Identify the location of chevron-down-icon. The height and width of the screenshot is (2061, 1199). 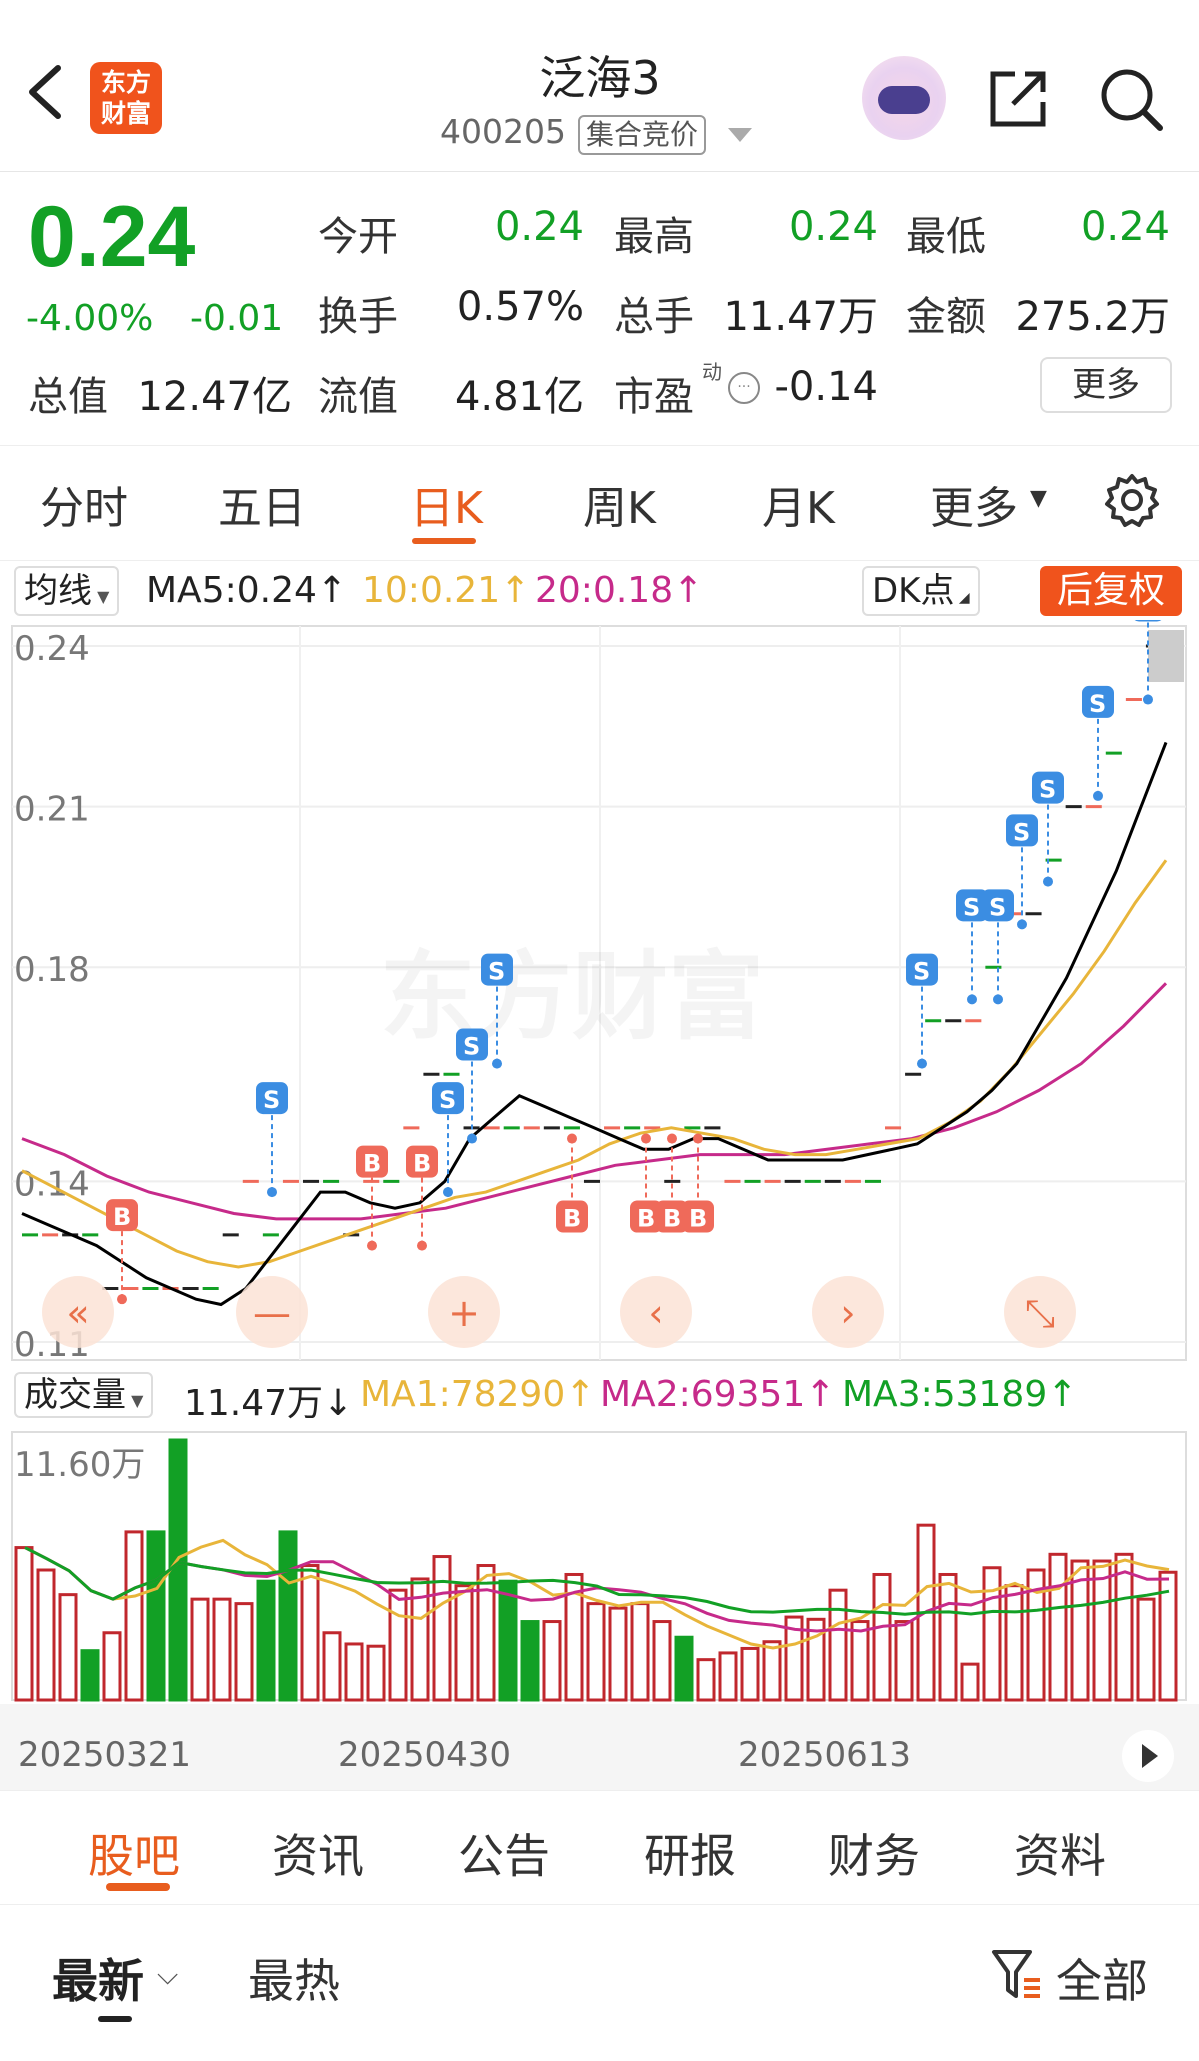
(740, 135).